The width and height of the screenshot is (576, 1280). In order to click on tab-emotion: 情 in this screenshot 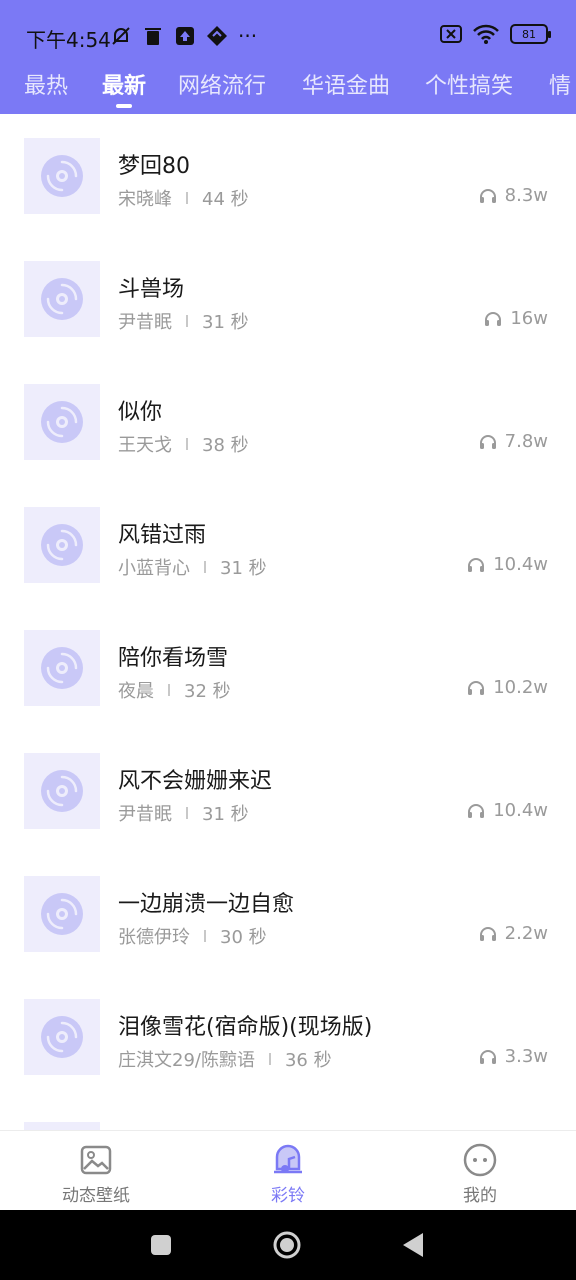, I will do `click(560, 84)`.